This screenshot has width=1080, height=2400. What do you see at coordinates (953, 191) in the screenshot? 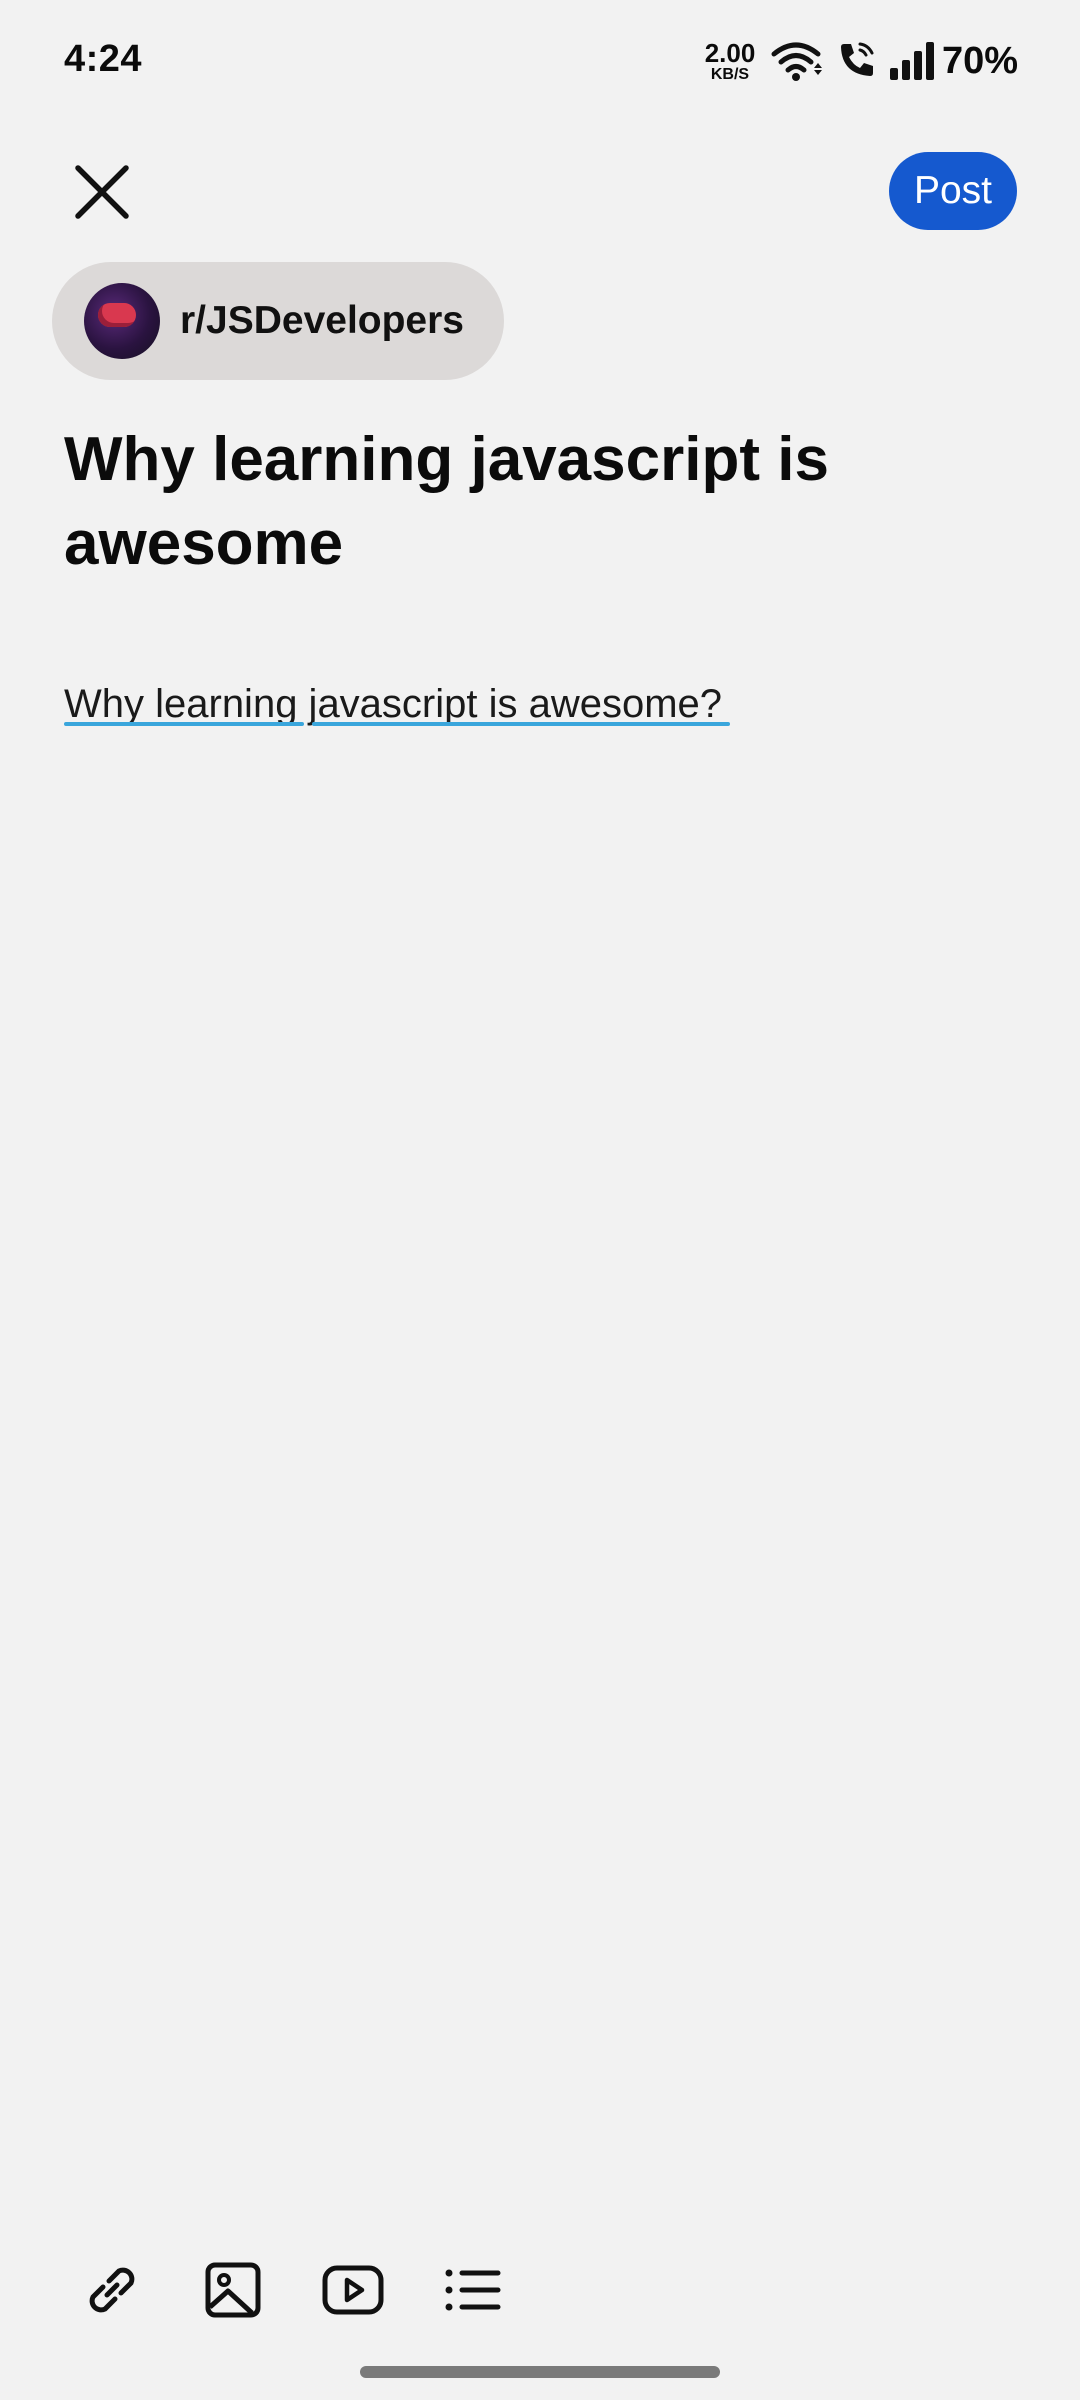
I see `post-button: Post` at bounding box center [953, 191].